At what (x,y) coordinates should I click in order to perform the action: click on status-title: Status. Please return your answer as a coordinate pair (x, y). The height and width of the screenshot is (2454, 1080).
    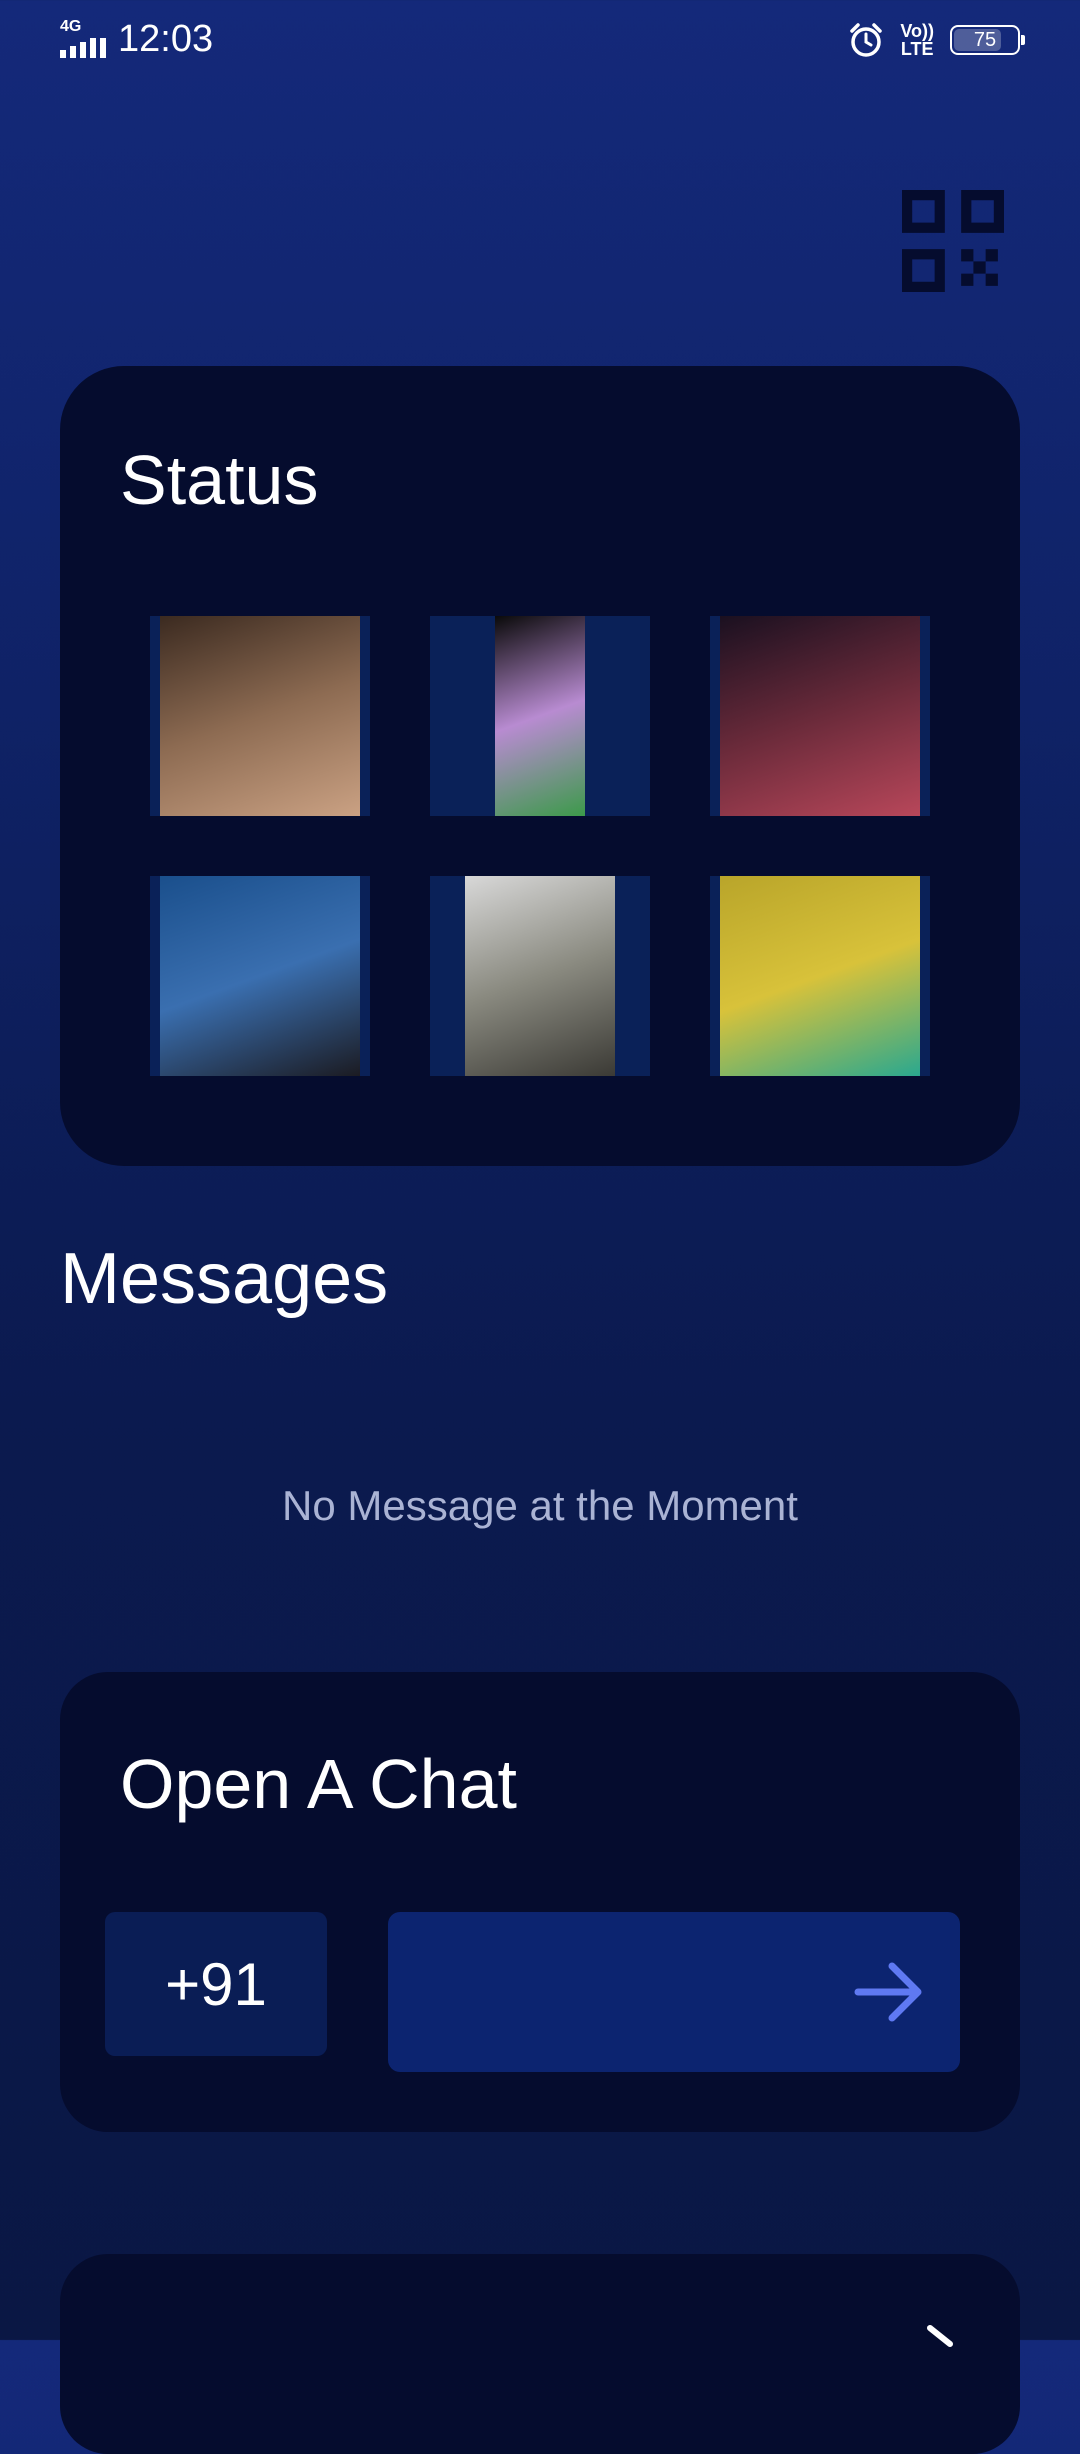
    Looking at the image, I should click on (219, 480).